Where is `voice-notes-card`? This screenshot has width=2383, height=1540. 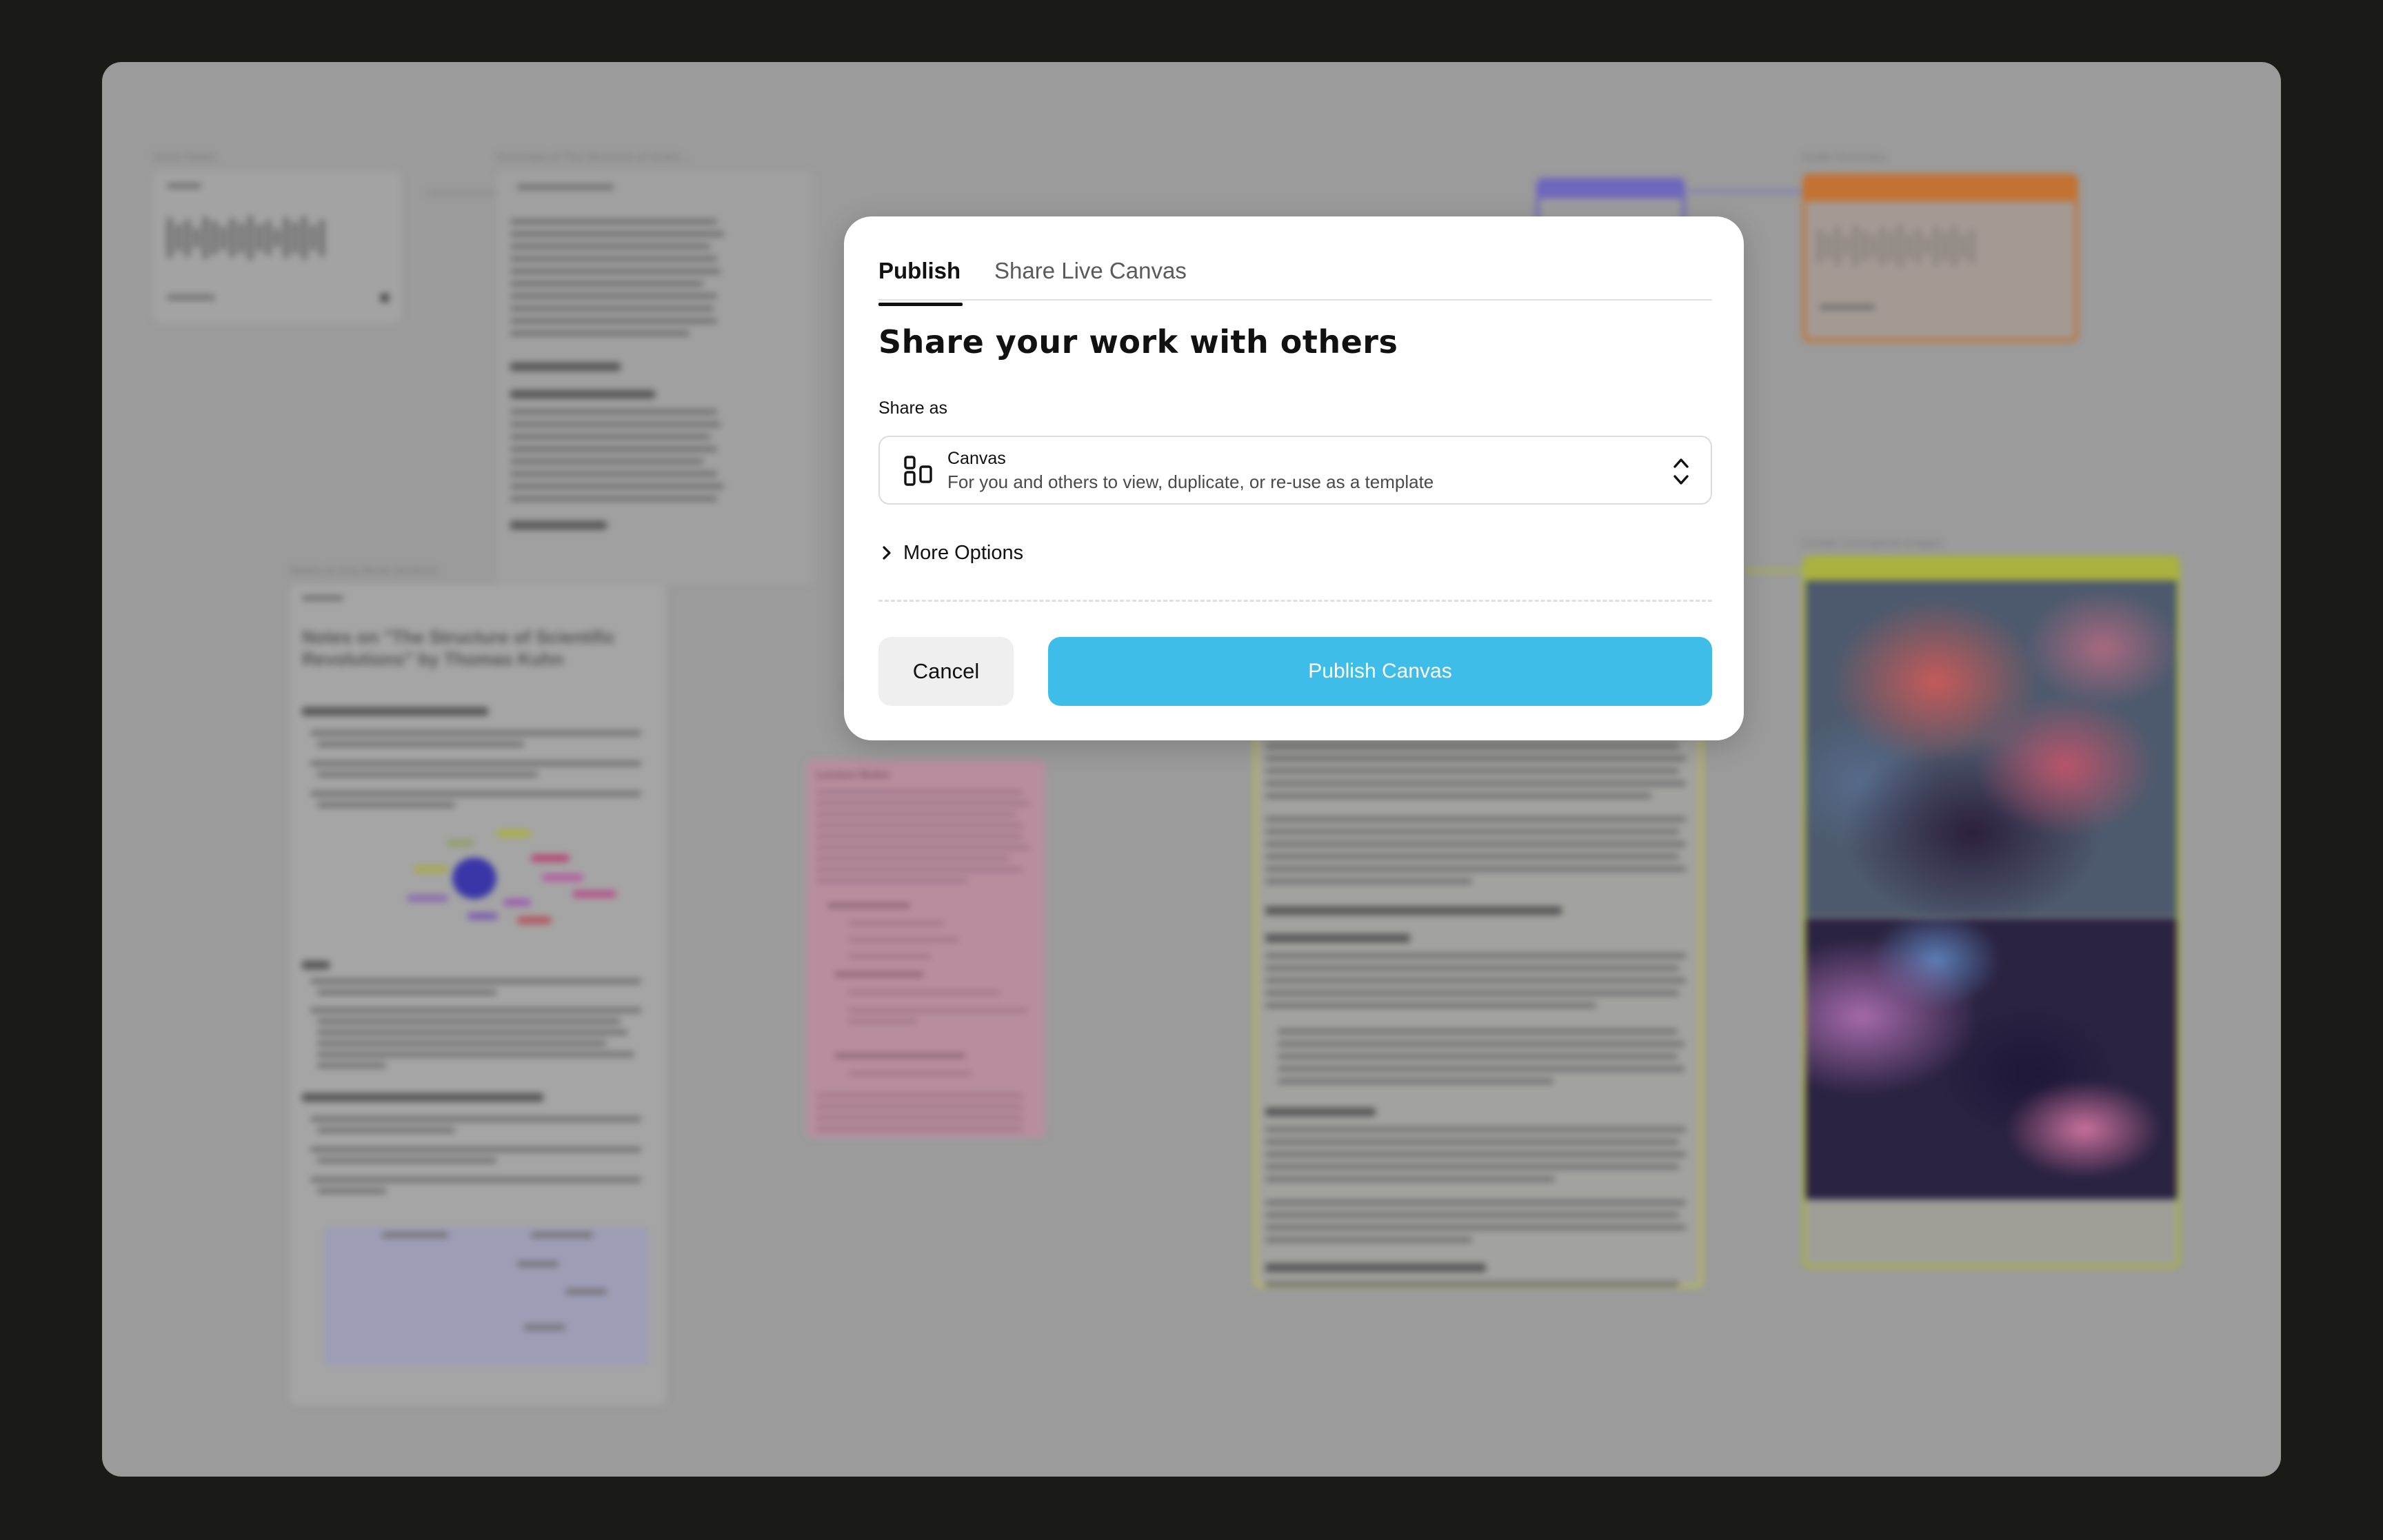
voice-notes-card is located at coordinates (277, 247).